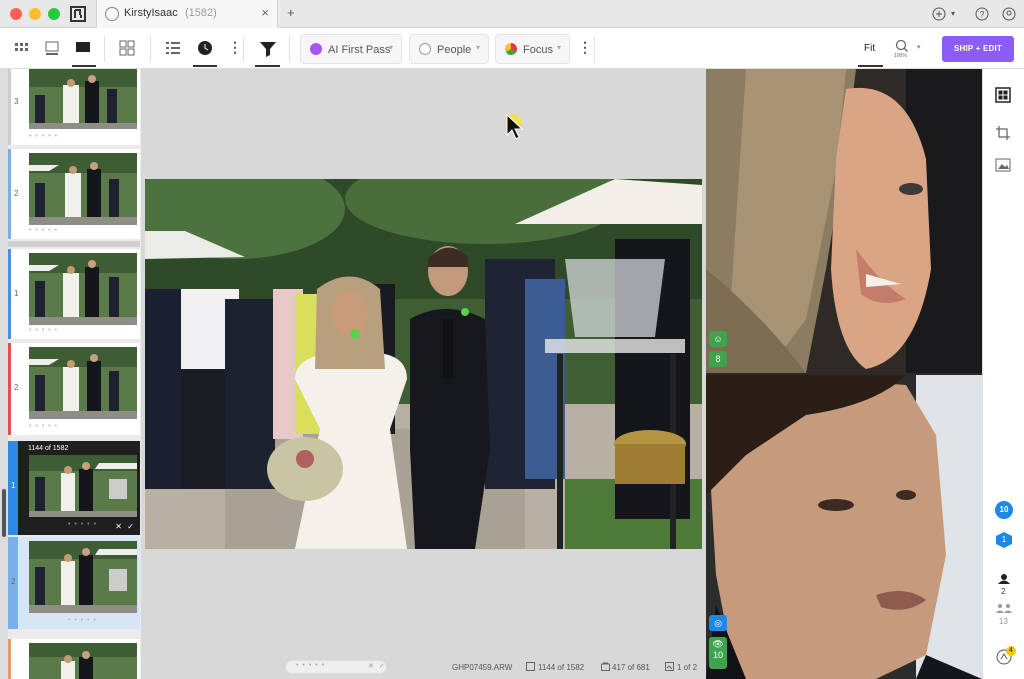 This screenshot has height=679, width=1024. Describe the element at coordinates (902, 46) in the screenshot. I see `zoom-icon` at that location.